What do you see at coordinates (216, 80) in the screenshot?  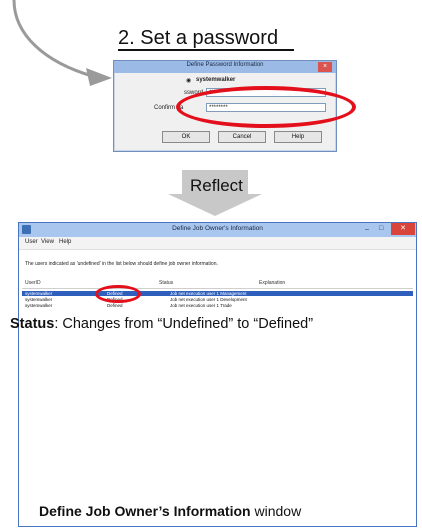 I see `user-value: systemwalker` at bounding box center [216, 80].